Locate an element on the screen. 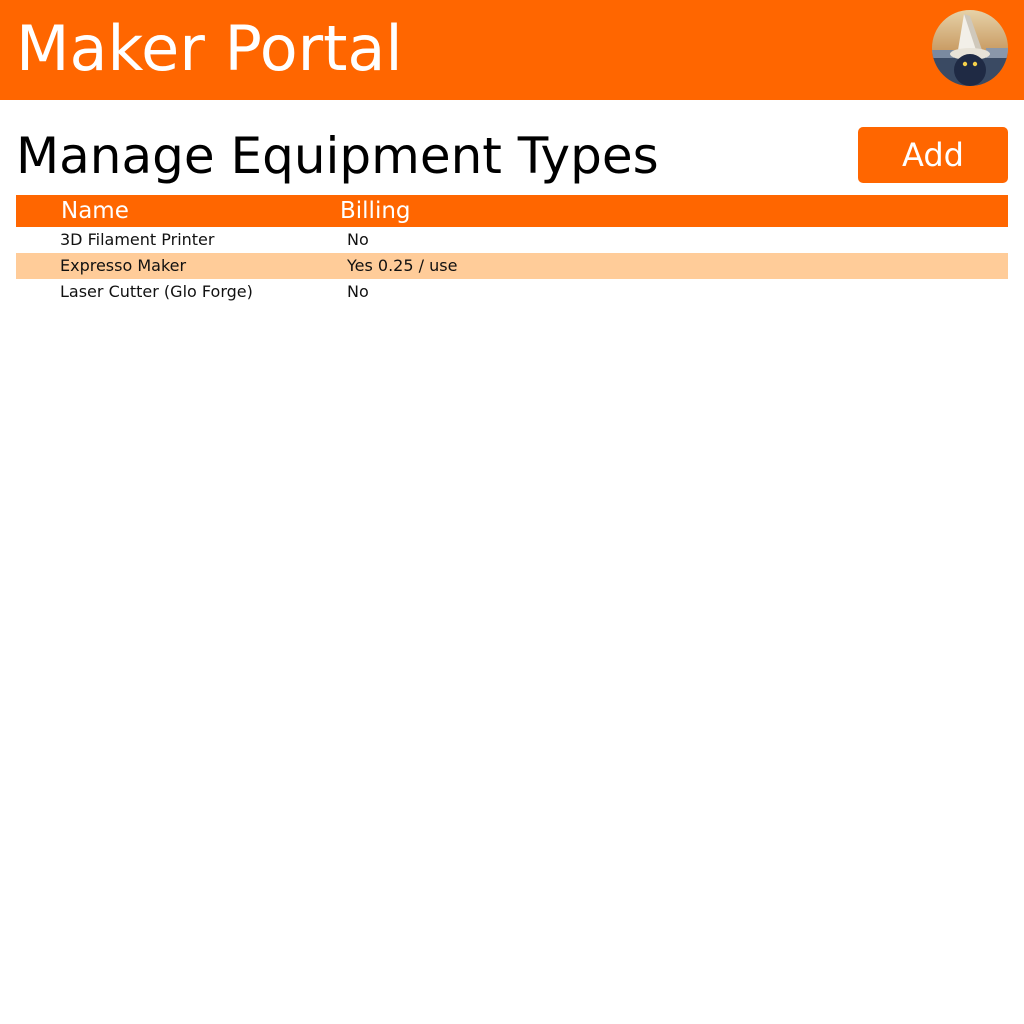 The height and width of the screenshot is (1024, 1024). column-header-billing: Billing is located at coordinates (375, 211).